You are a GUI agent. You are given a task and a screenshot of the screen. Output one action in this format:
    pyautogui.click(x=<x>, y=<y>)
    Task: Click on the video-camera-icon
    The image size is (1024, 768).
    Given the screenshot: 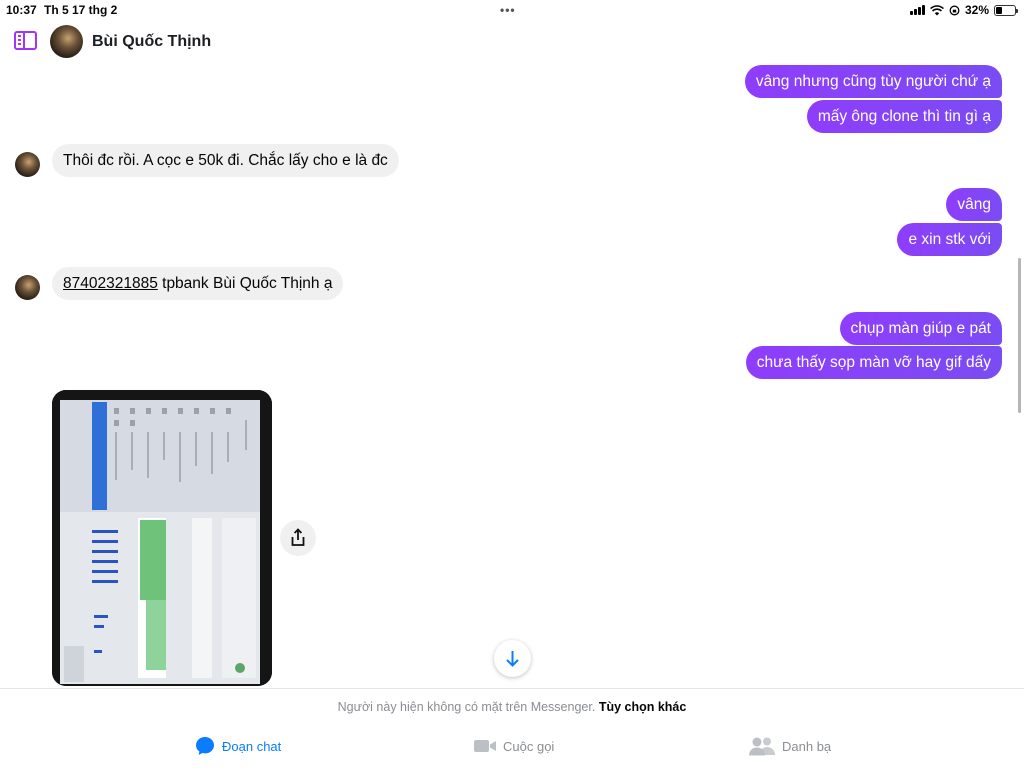 What is the action you would take?
    pyautogui.click(x=485, y=746)
    